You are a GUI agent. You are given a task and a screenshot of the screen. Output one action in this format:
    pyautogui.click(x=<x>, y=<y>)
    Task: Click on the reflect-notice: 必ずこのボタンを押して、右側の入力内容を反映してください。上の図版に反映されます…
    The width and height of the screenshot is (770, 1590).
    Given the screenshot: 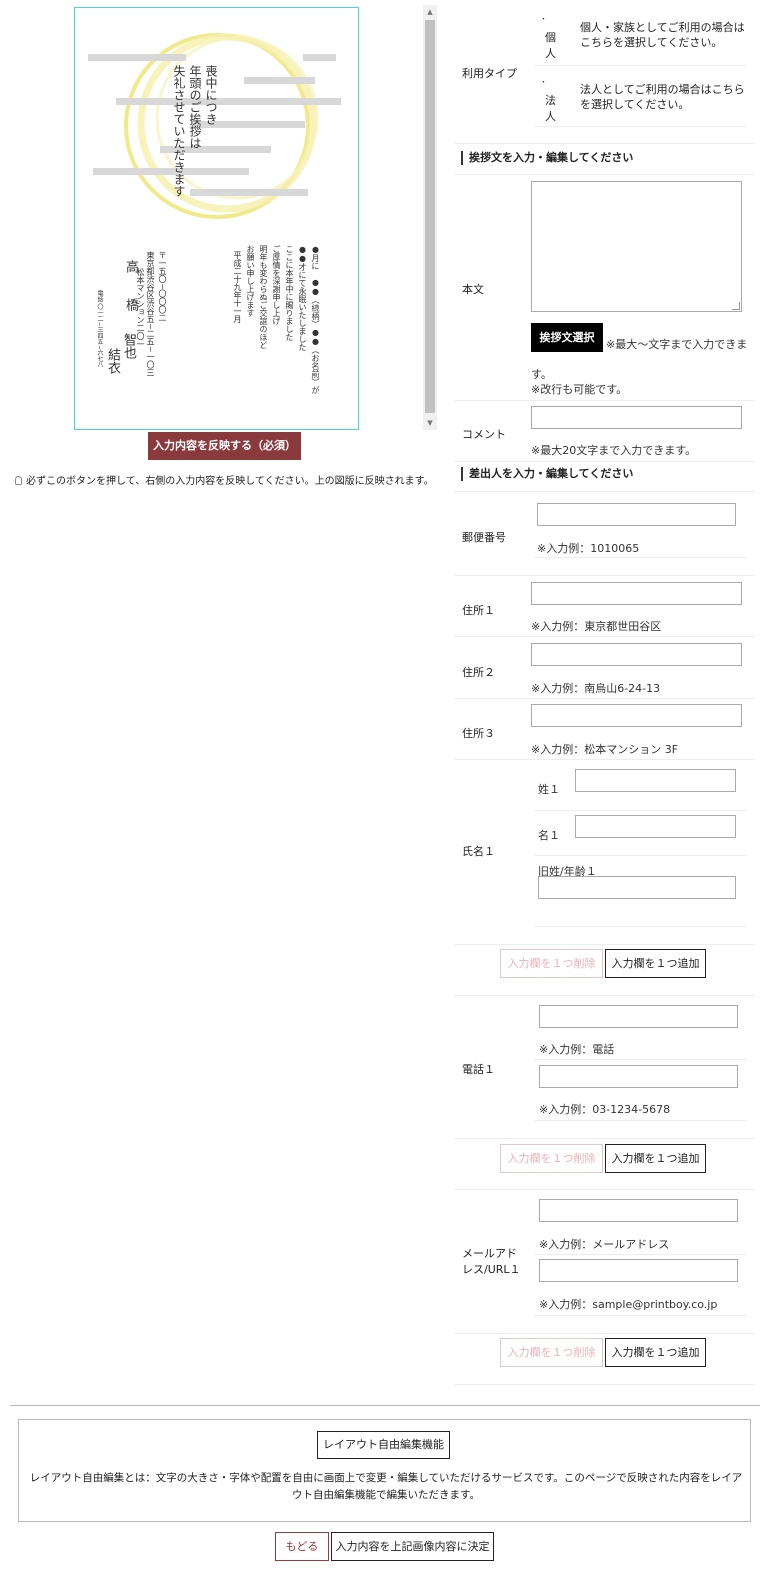 What is the action you would take?
    pyautogui.click(x=224, y=479)
    